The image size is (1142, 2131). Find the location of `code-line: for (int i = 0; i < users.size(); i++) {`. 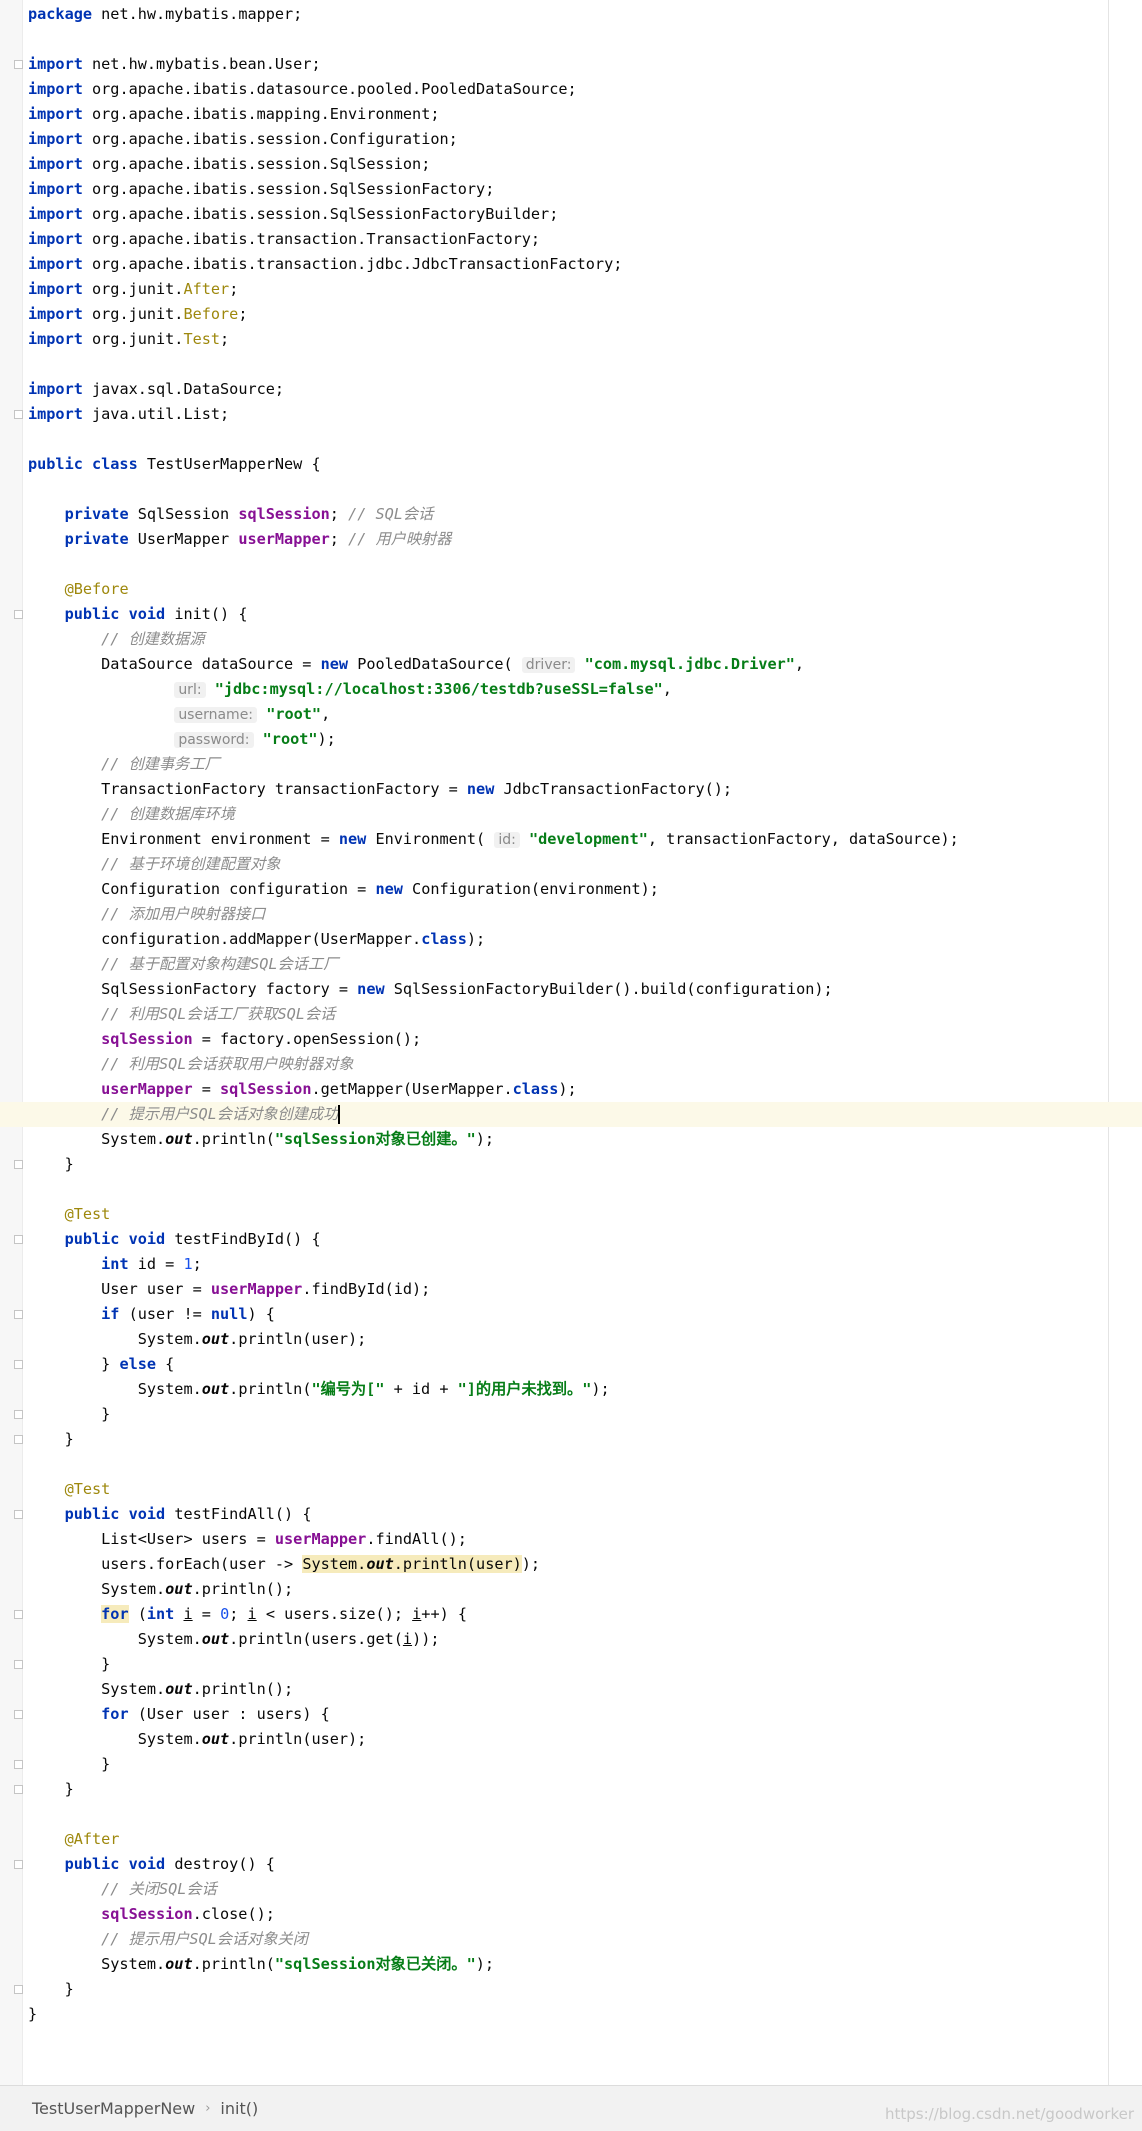

code-line: for (int i = 0; i < users.size(); i++) { is located at coordinates (284, 1614).